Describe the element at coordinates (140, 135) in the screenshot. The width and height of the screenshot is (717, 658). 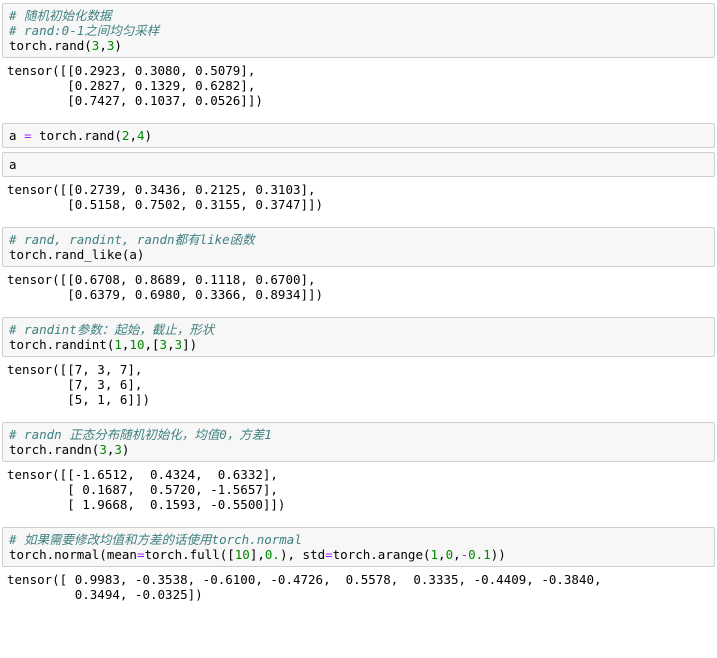
I see `code-token: 4` at that location.